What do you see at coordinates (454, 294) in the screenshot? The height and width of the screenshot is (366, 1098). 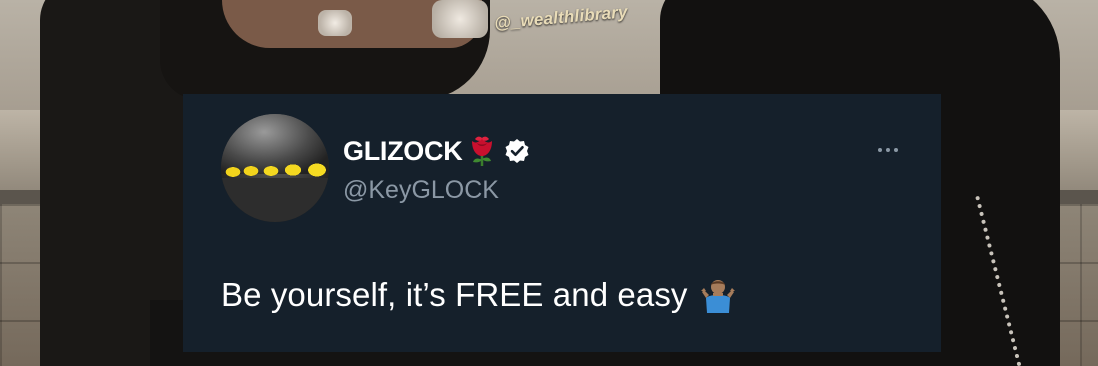 I see `tweet-text-content: Be yourself, it’s FREE and easy` at bounding box center [454, 294].